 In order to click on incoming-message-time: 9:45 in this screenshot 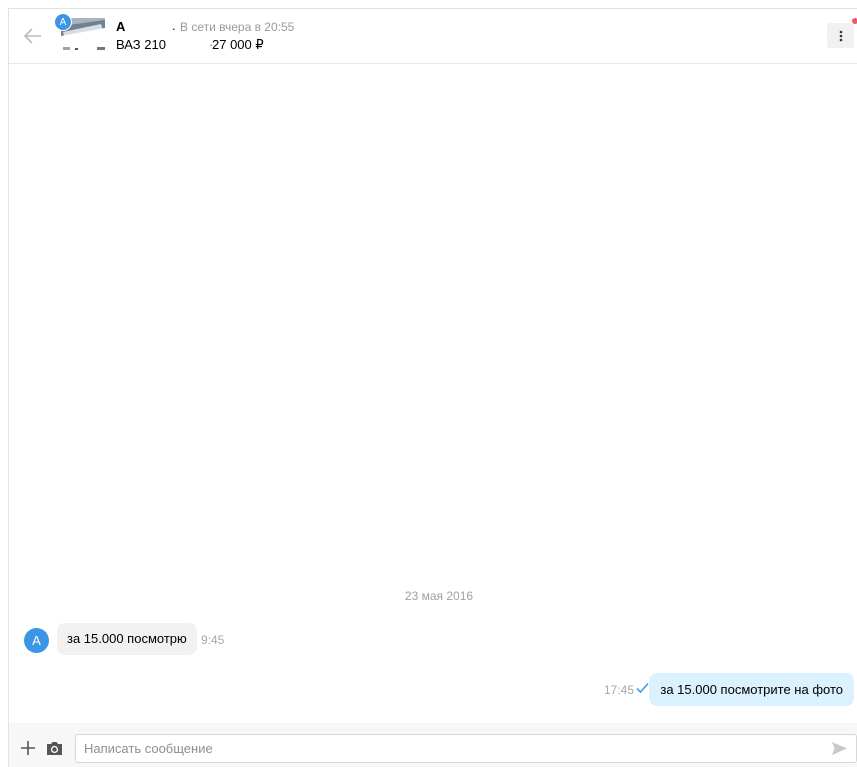, I will do `click(213, 640)`.